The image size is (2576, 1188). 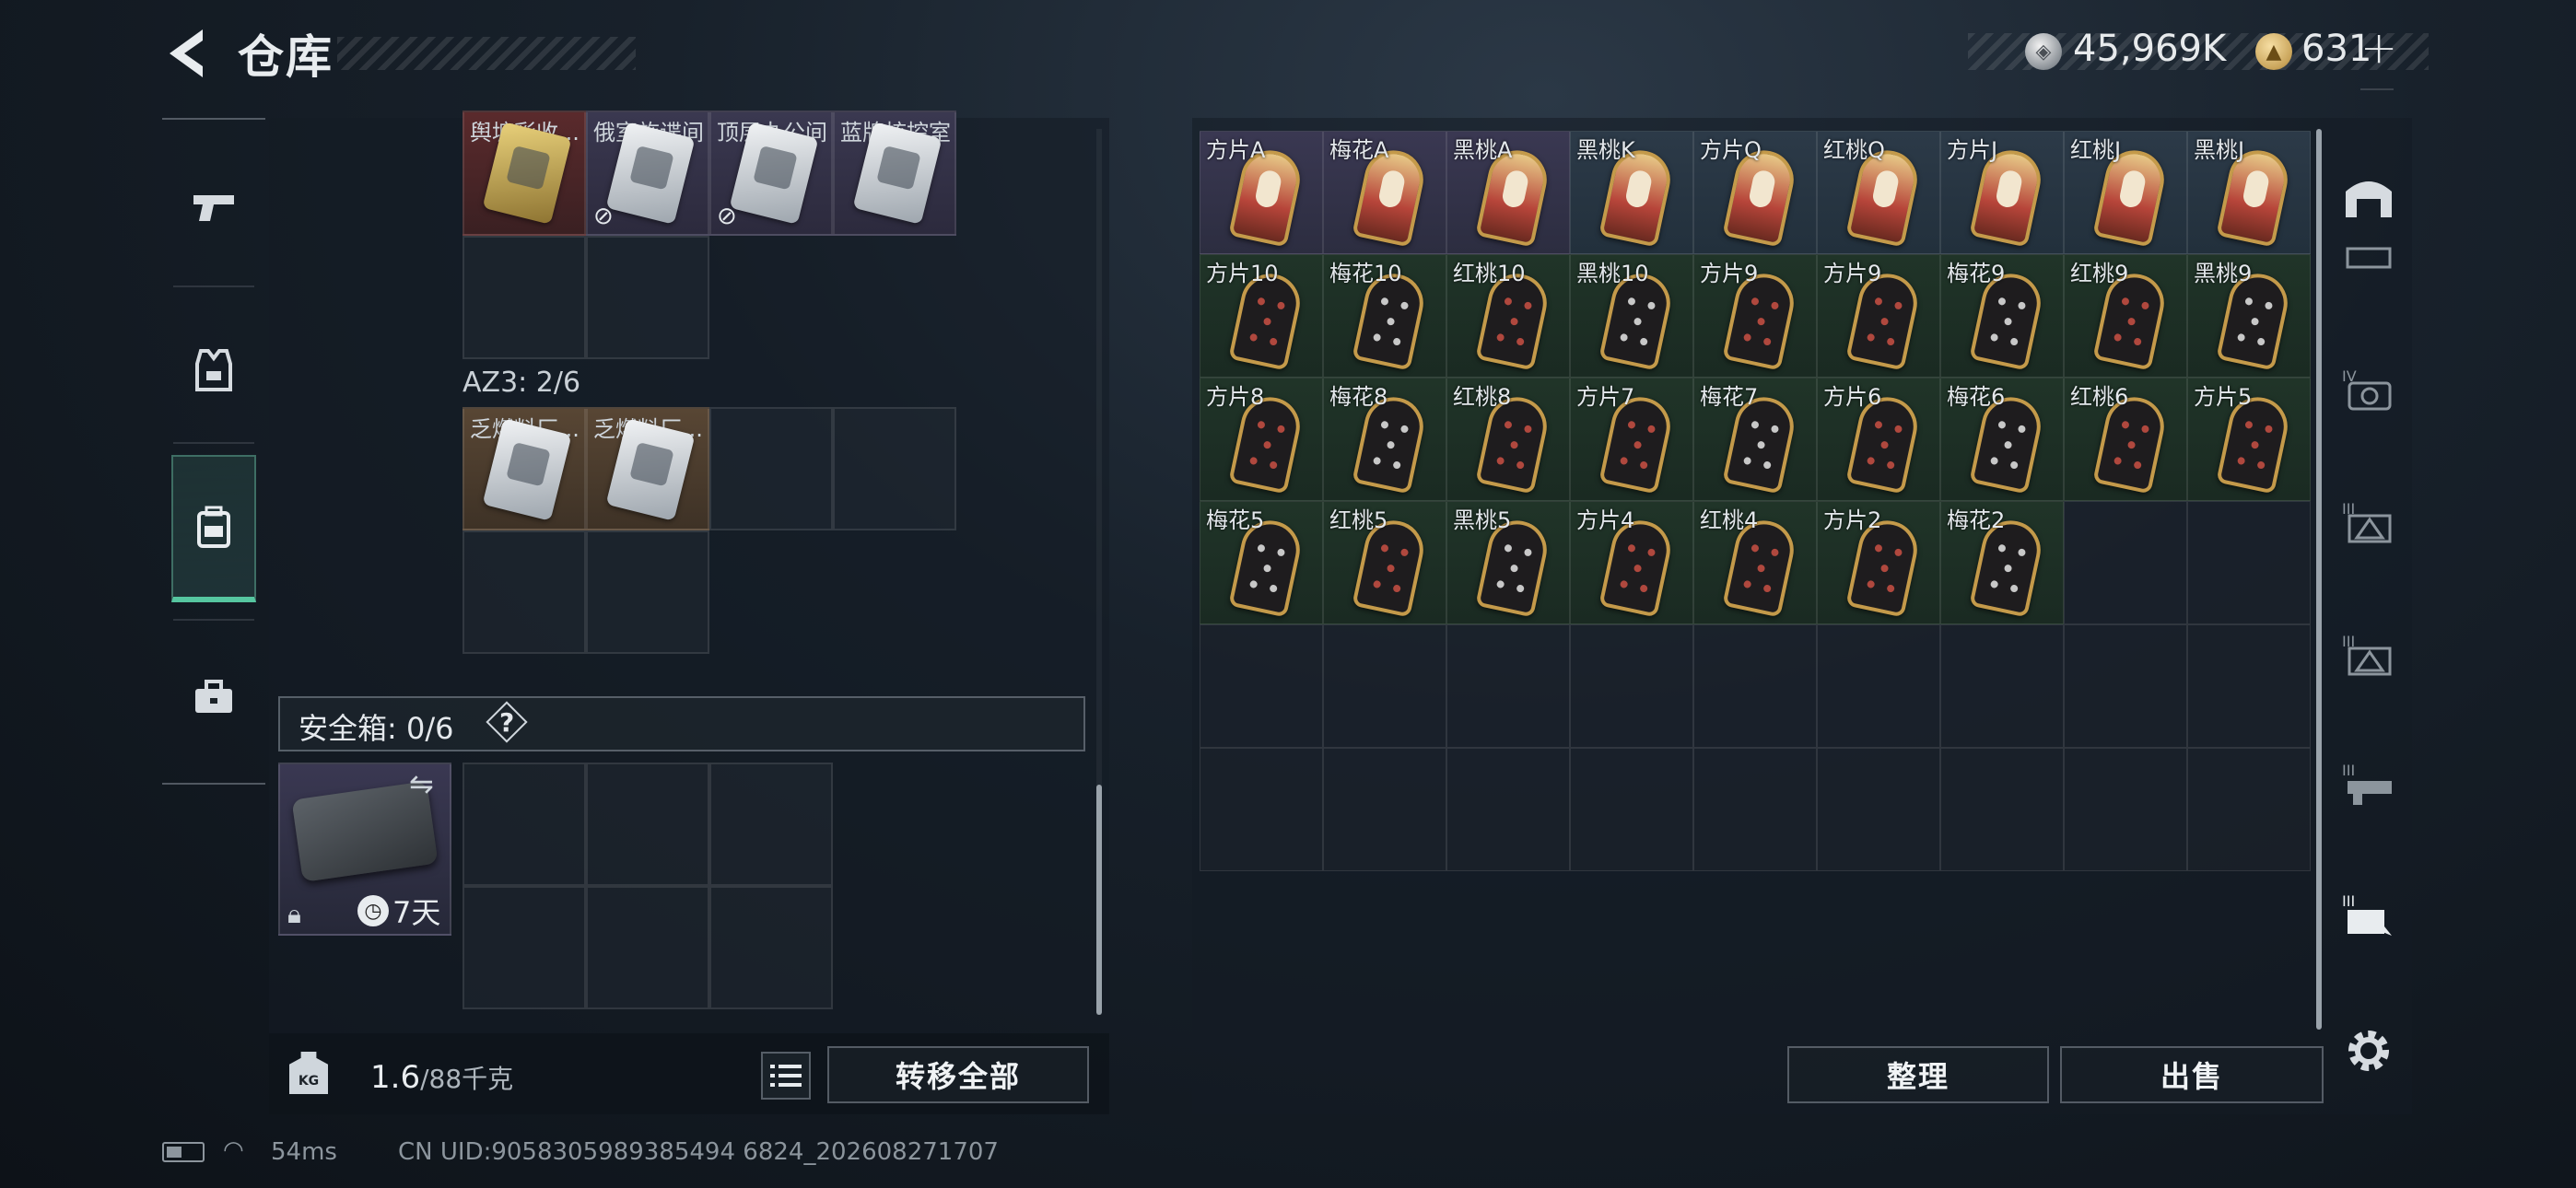 What do you see at coordinates (2002, 562) in the screenshot?
I see `card-slot: 梅花2` at bounding box center [2002, 562].